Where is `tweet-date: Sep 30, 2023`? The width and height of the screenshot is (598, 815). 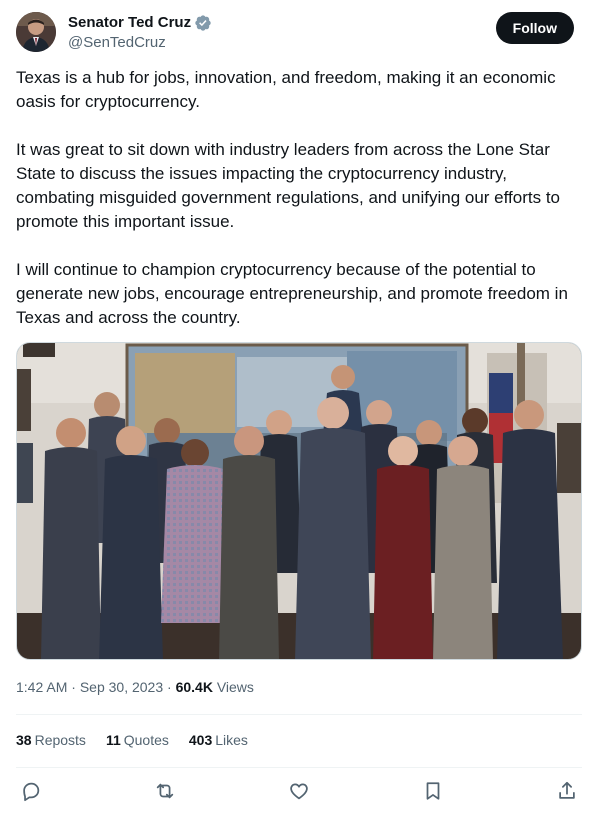 tweet-date: Sep 30, 2023 is located at coordinates (121, 687).